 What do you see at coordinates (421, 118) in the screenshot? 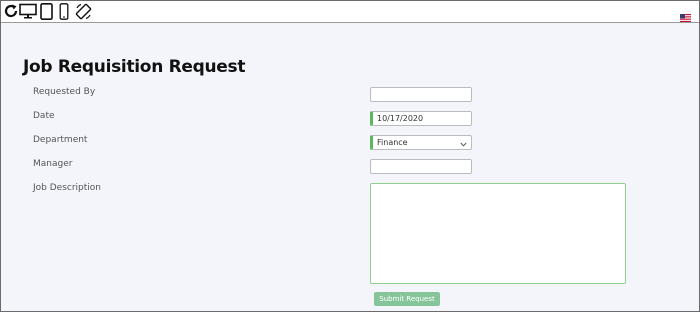
I see `date-input: 10/17/2020` at bounding box center [421, 118].